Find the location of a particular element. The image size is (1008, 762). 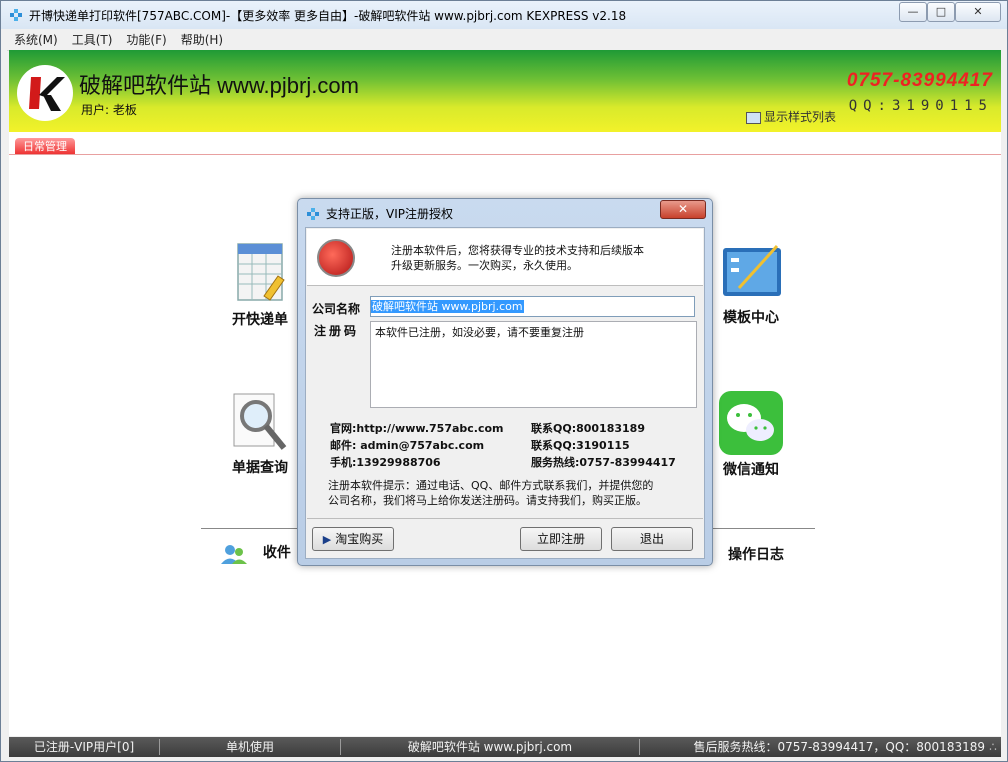

module-wechat: 微信通知 is located at coordinates (751, 434).